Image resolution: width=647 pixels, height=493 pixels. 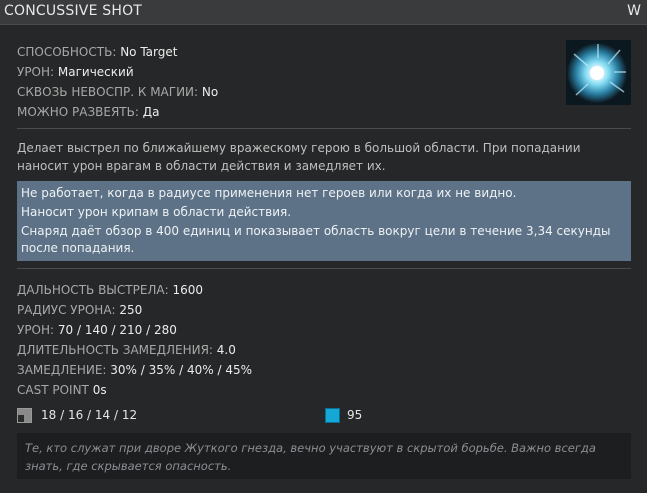 What do you see at coordinates (36, 330) in the screenshot?
I see `stat-label: УРОН:` at bounding box center [36, 330].